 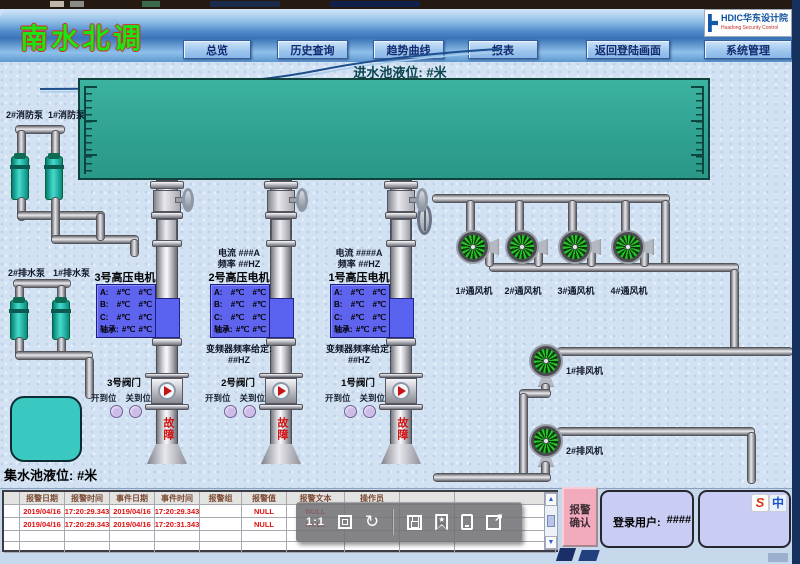 I want to click on nav-button-login-screen: 返回登陆画面, so click(x=628, y=49).